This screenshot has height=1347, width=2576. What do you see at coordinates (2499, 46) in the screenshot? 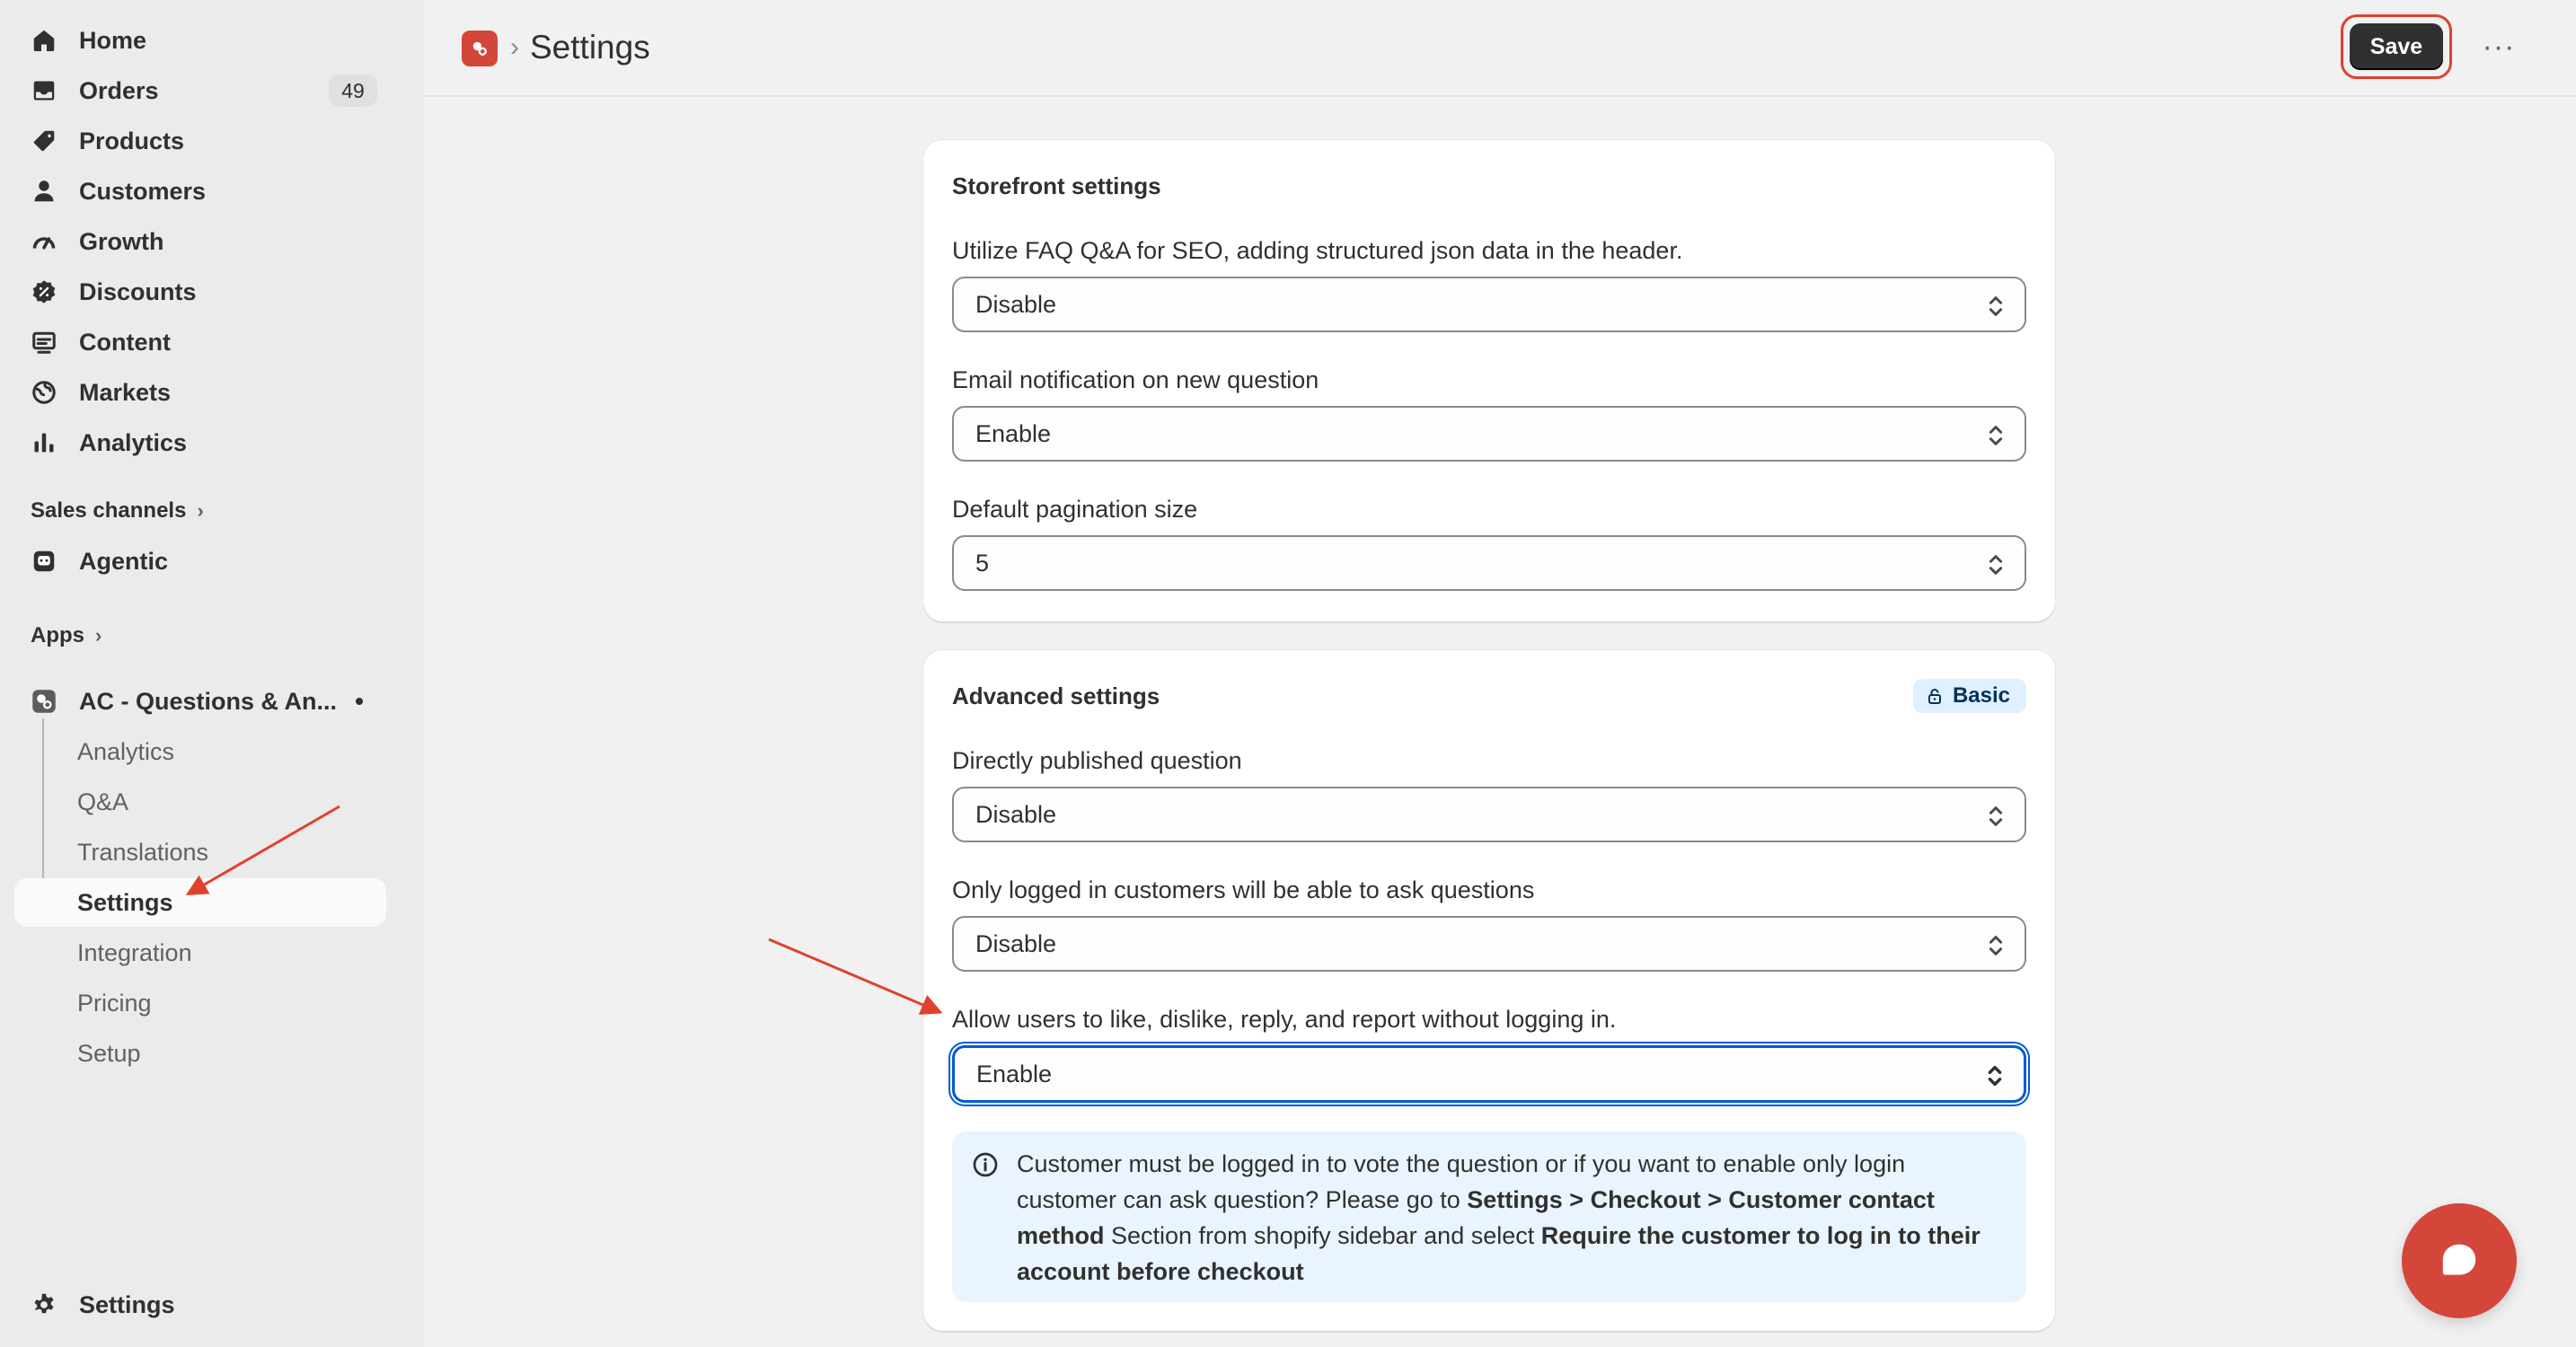
I see `more-actions-icon: ···` at bounding box center [2499, 46].